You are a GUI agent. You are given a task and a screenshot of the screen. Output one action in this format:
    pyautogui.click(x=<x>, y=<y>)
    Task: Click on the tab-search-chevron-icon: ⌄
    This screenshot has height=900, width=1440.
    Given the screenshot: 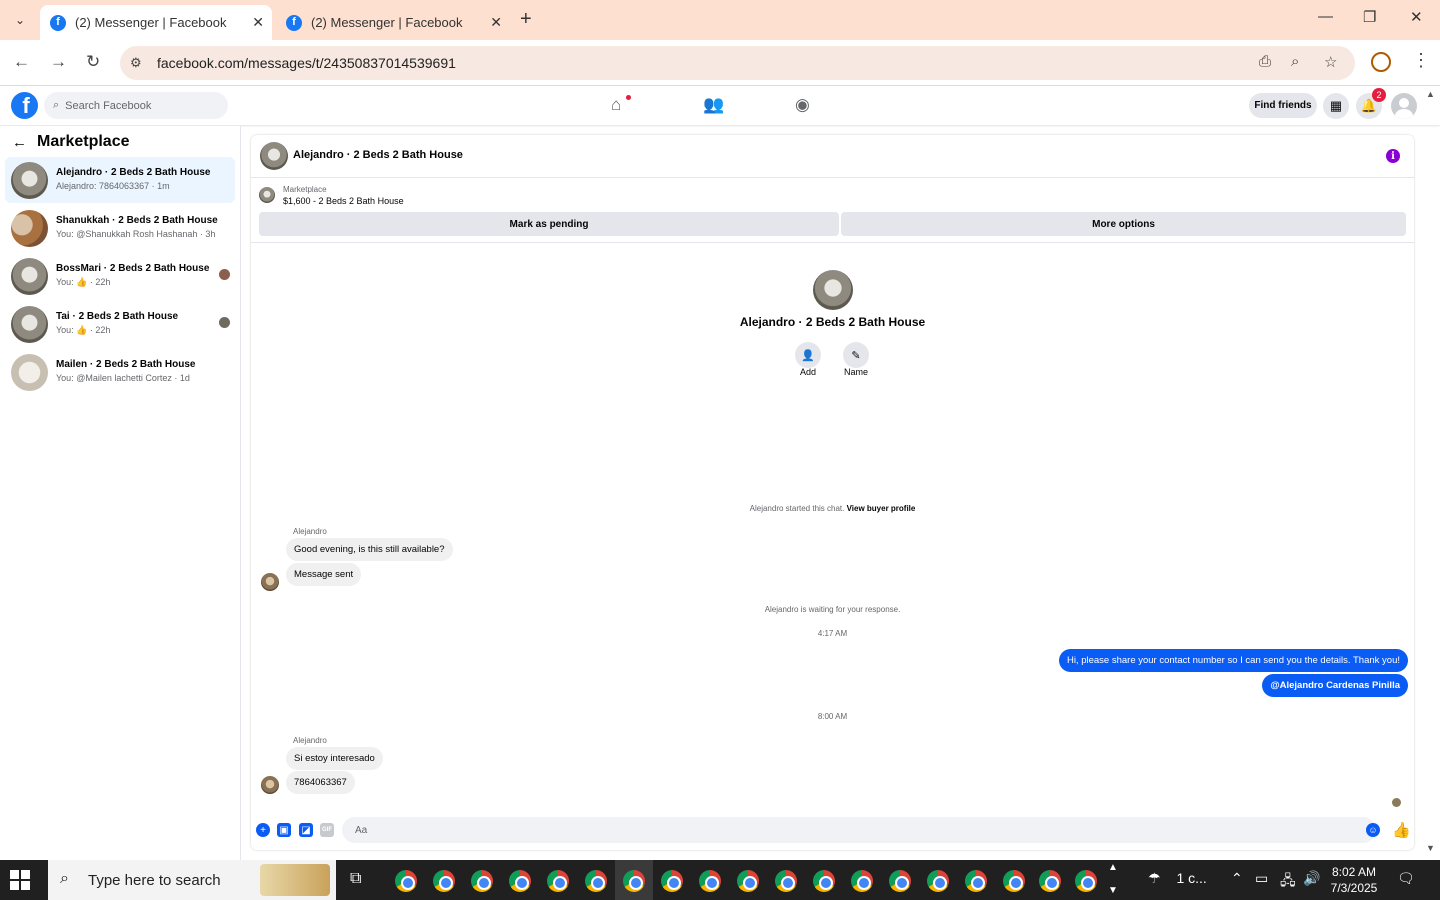 What is the action you would take?
    pyautogui.click(x=20, y=20)
    